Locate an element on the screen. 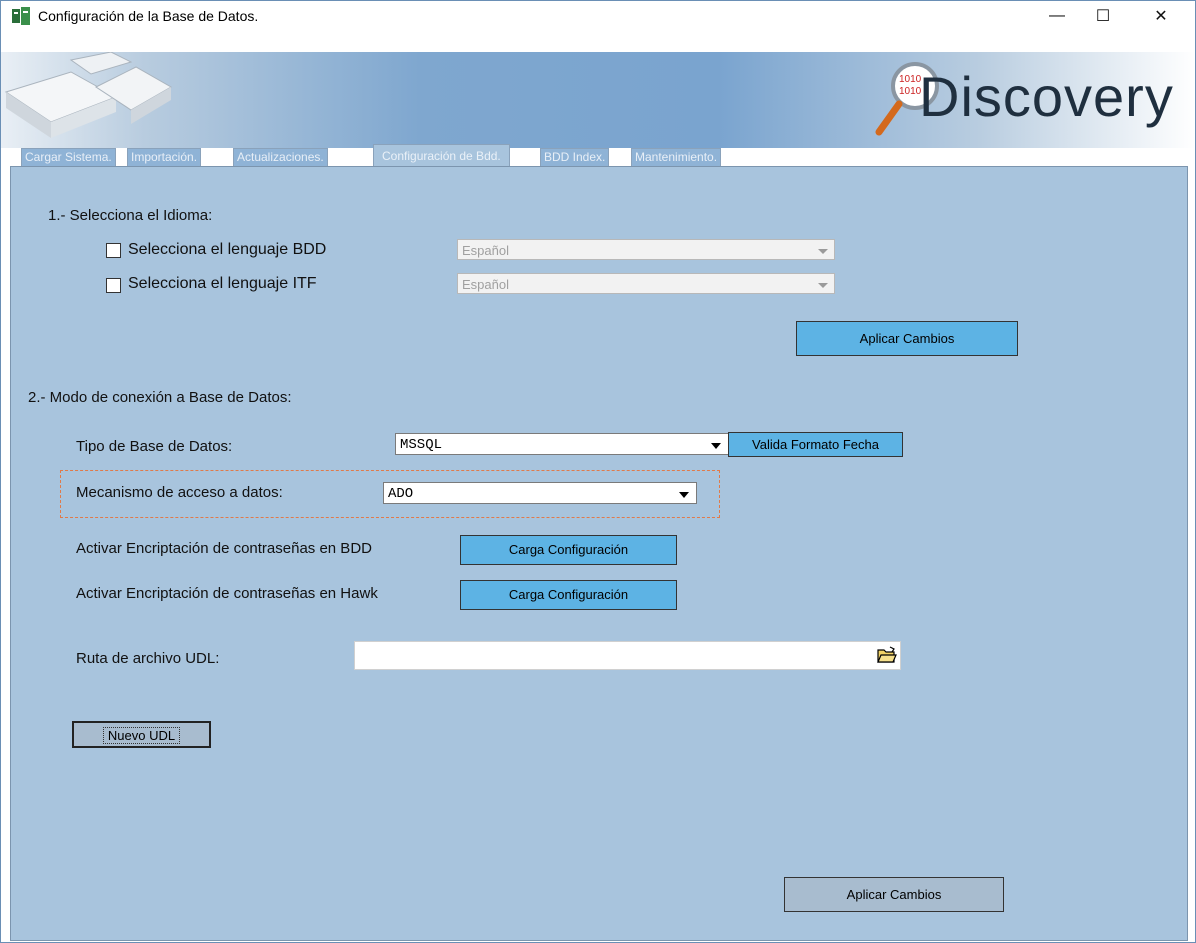 This screenshot has height=943, width=1196. tab-cargar-sistema: Cargar Sistema. is located at coordinates (68, 157).